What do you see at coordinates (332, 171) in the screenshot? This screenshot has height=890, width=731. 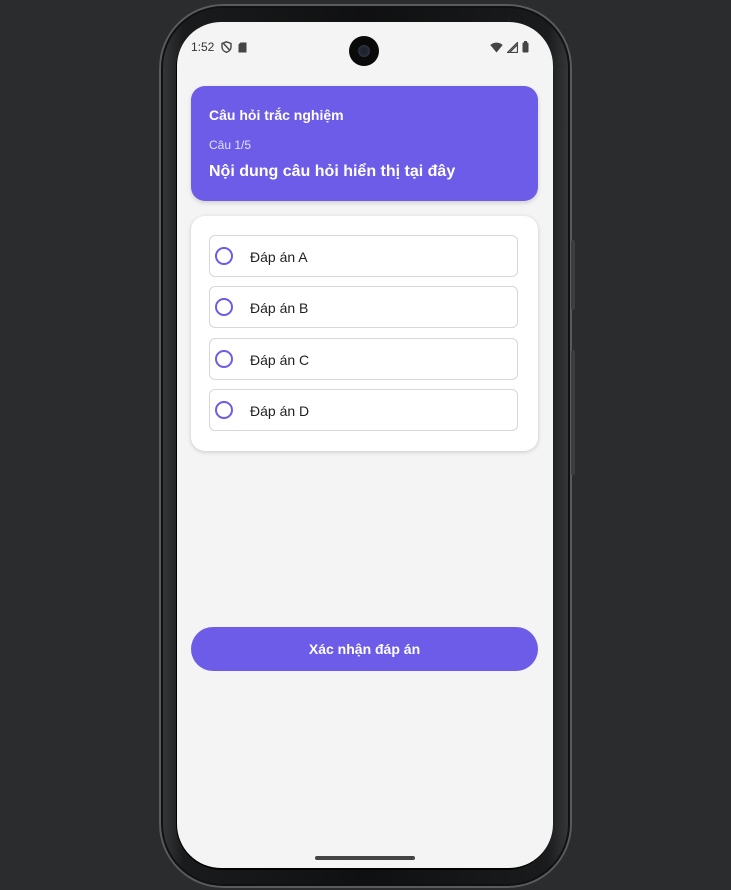 I see `question-text: Nội dung câu hỏi hiển thị tại đây` at bounding box center [332, 171].